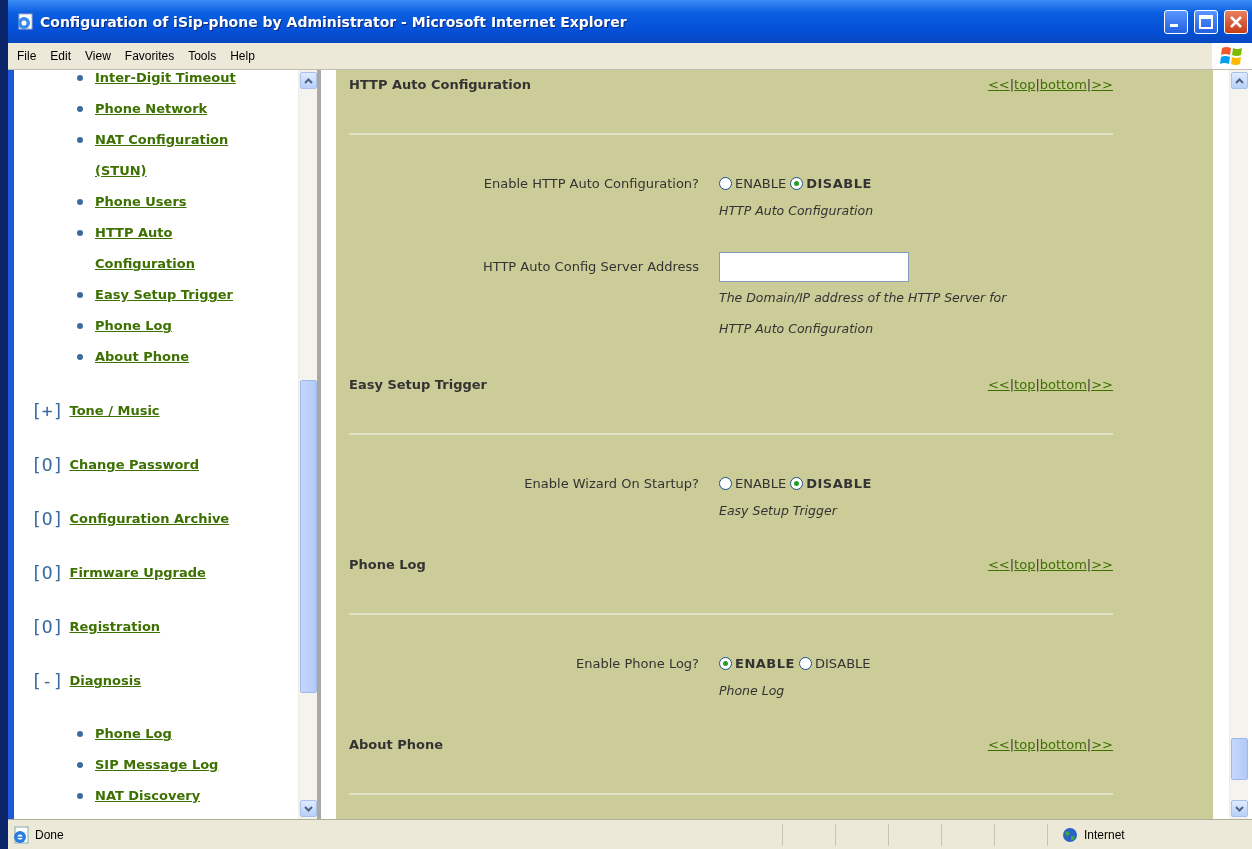 Image resolution: width=1252 pixels, height=849 pixels. What do you see at coordinates (752, 691) in the screenshot?
I see `help-text: Phone Log` at bounding box center [752, 691].